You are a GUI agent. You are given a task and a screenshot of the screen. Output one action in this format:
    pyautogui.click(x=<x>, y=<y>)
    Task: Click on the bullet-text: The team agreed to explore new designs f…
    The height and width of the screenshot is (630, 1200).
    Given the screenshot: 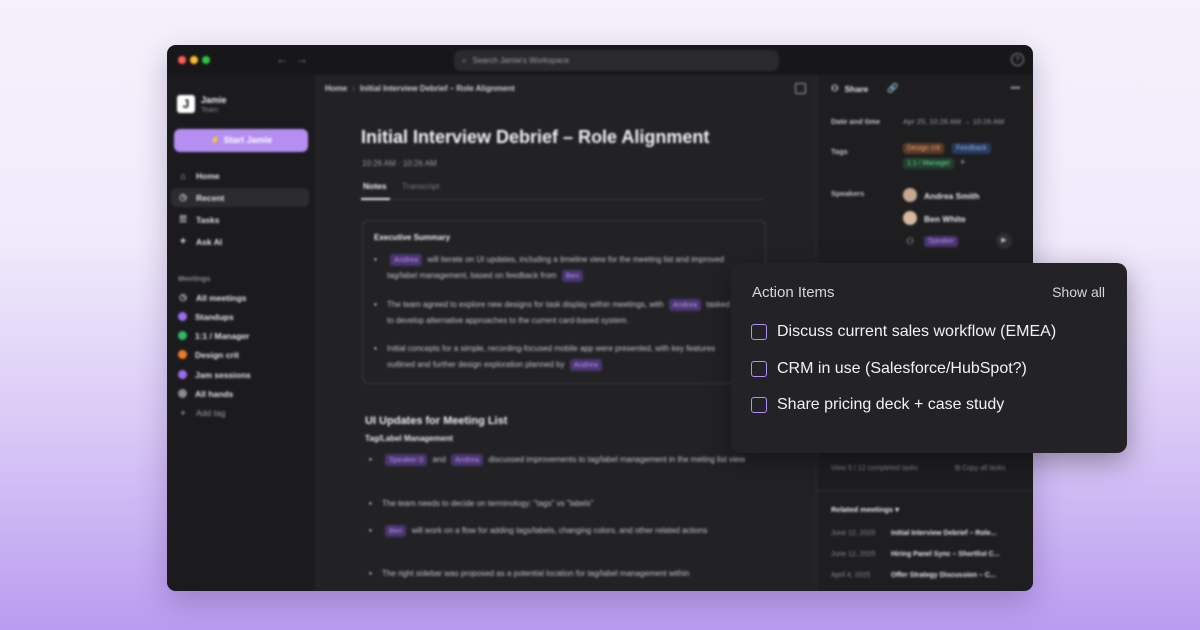 What is the action you would take?
    pyautogui.click(x=525, y=304)
    